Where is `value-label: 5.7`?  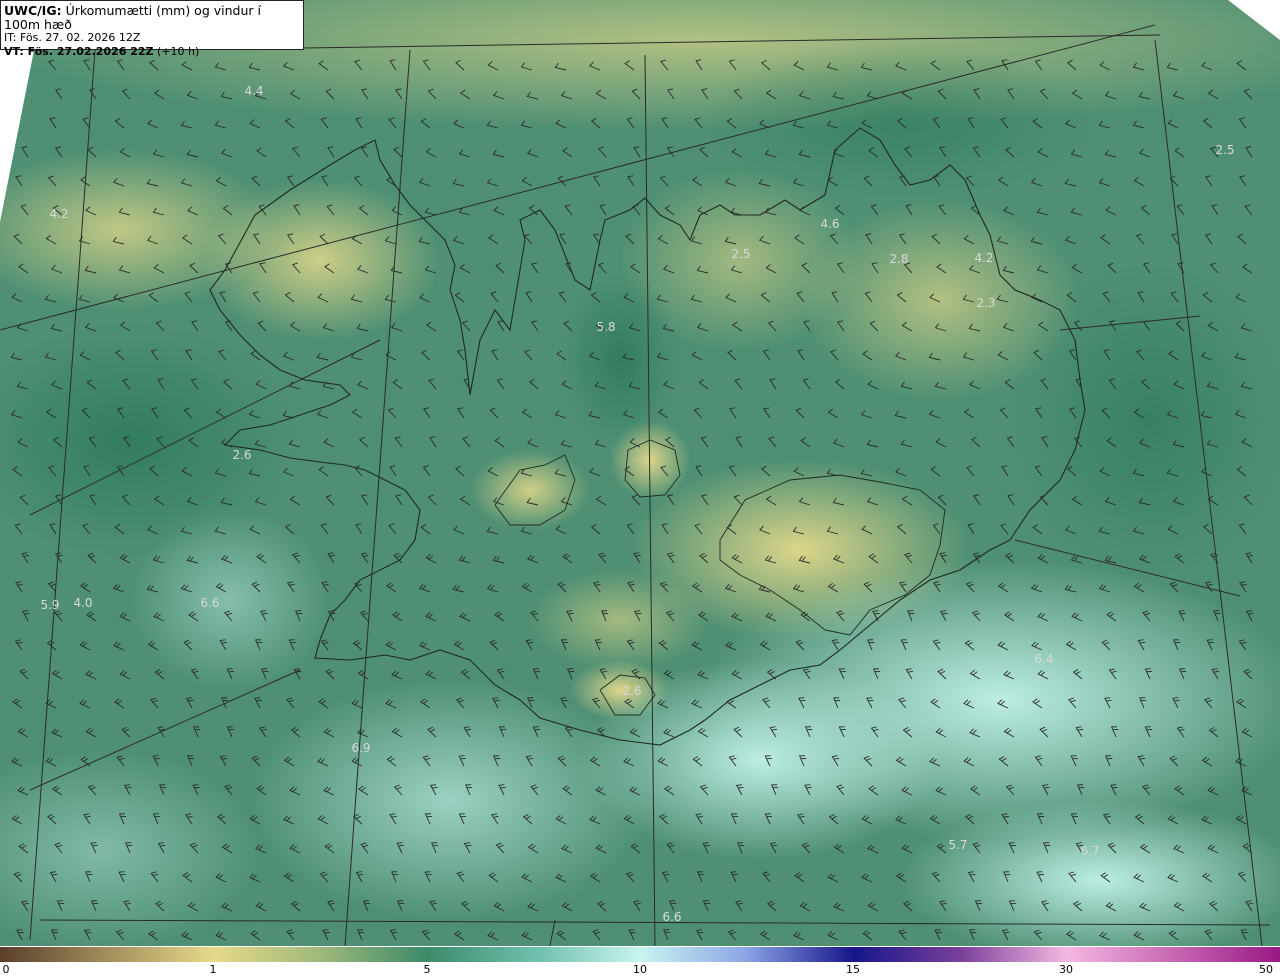 value-label: 5.7 is located at coordinates (958, 845).